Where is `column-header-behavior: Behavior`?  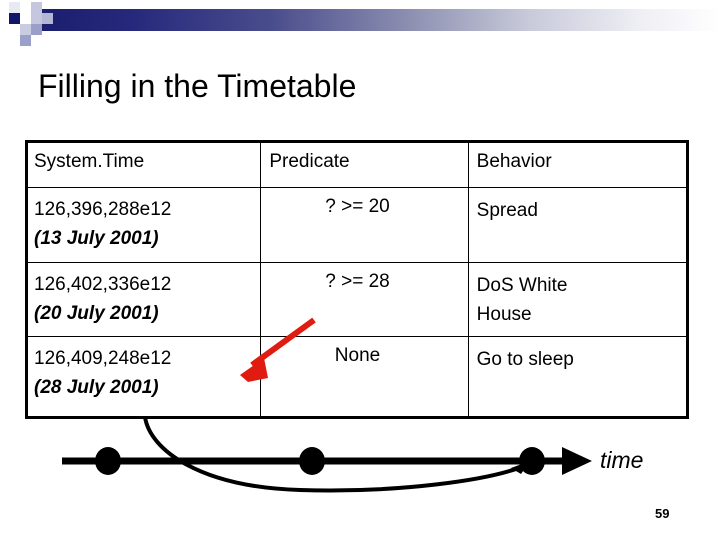 column-header-behavior: Behavior is located at coordinates (578, 164).